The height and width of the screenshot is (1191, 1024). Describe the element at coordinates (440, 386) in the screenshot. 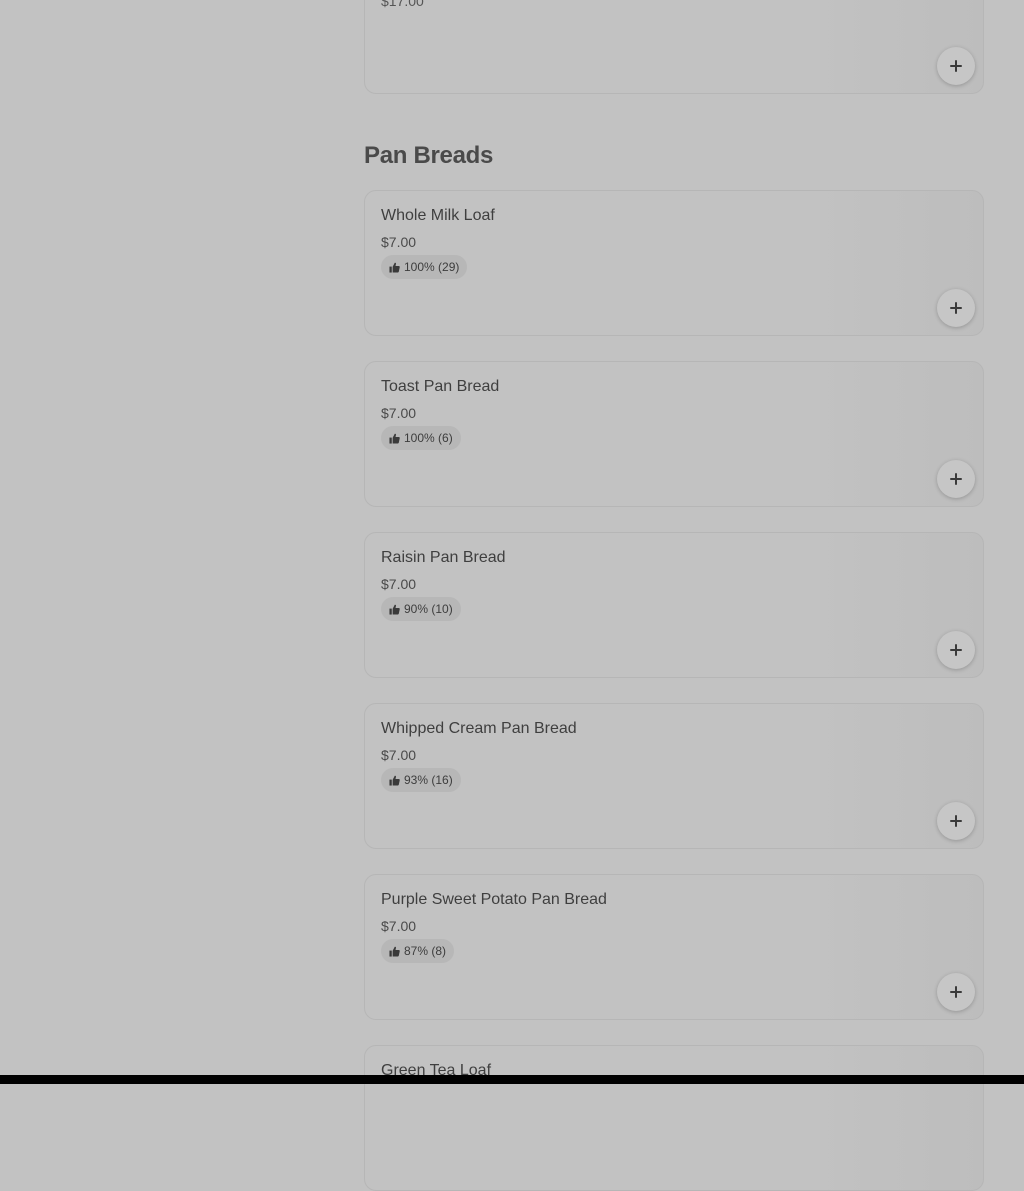

I see `item-name: Toast Pan Bread` at that location.